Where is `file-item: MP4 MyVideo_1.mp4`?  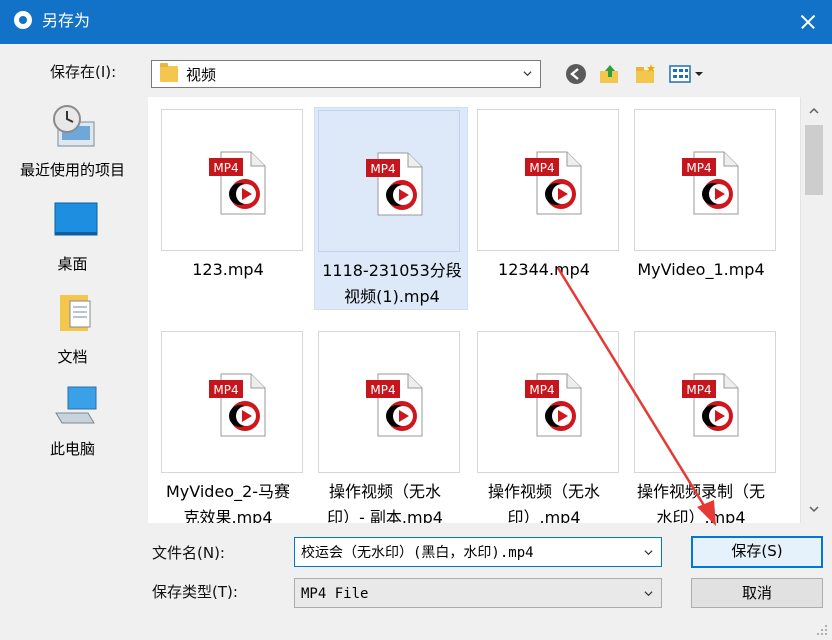 file-item: MP4 MyVideo_1.mp4 is located at coordinates (698, 200).